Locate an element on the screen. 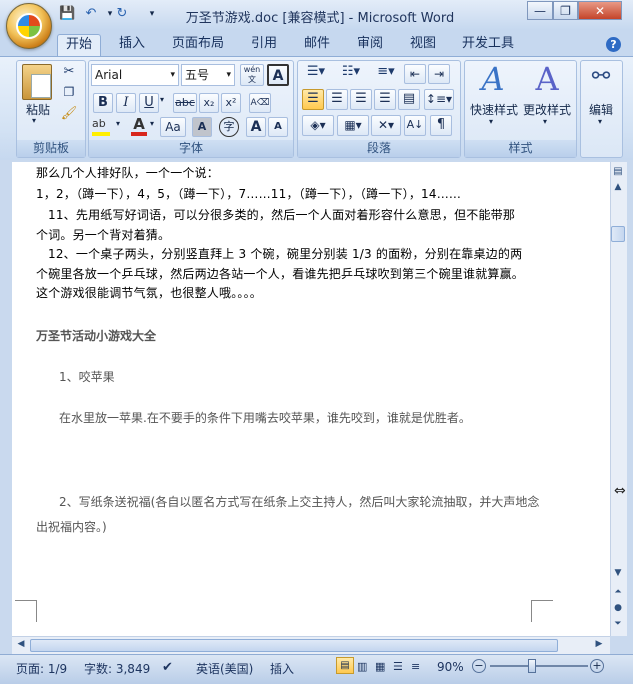 This screenshot has height=684, width=633. change-styles-dropdown-icon: ▾ is located at coordinates (545, 121).